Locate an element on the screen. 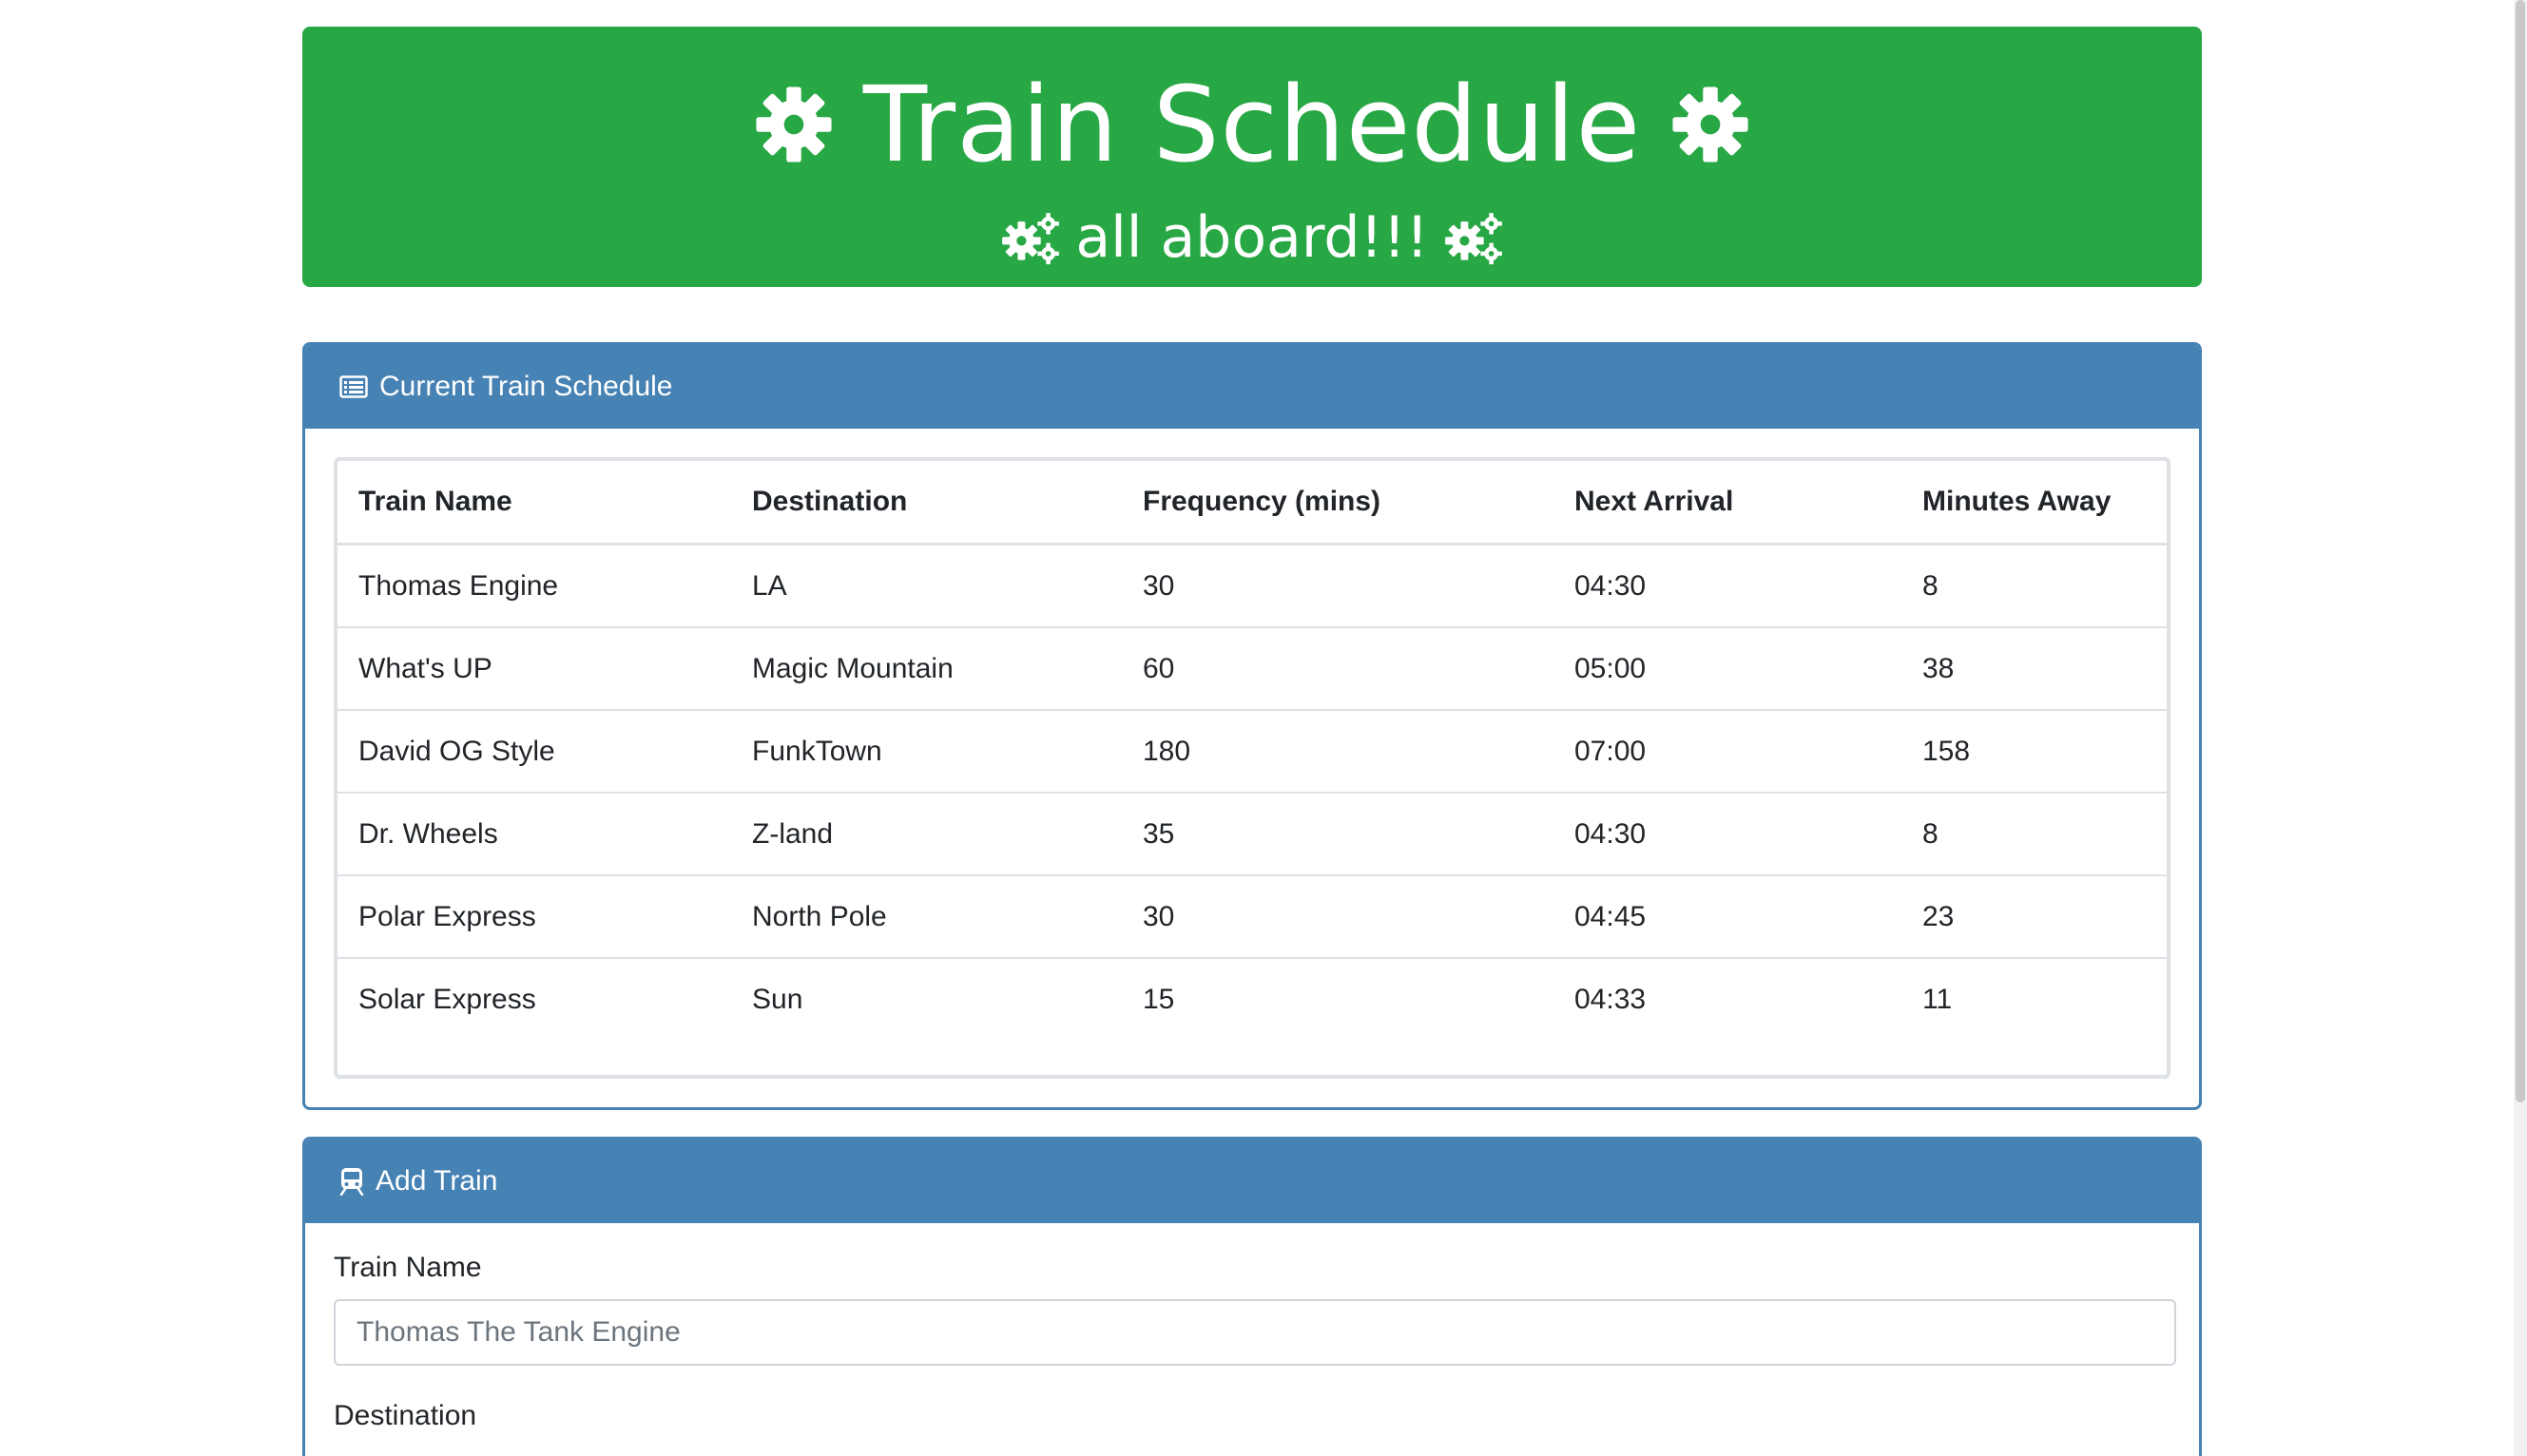 The image size is (2527, 1456). schedule-panel-title: Current Train Schedule is located at coordinates (526, 386).